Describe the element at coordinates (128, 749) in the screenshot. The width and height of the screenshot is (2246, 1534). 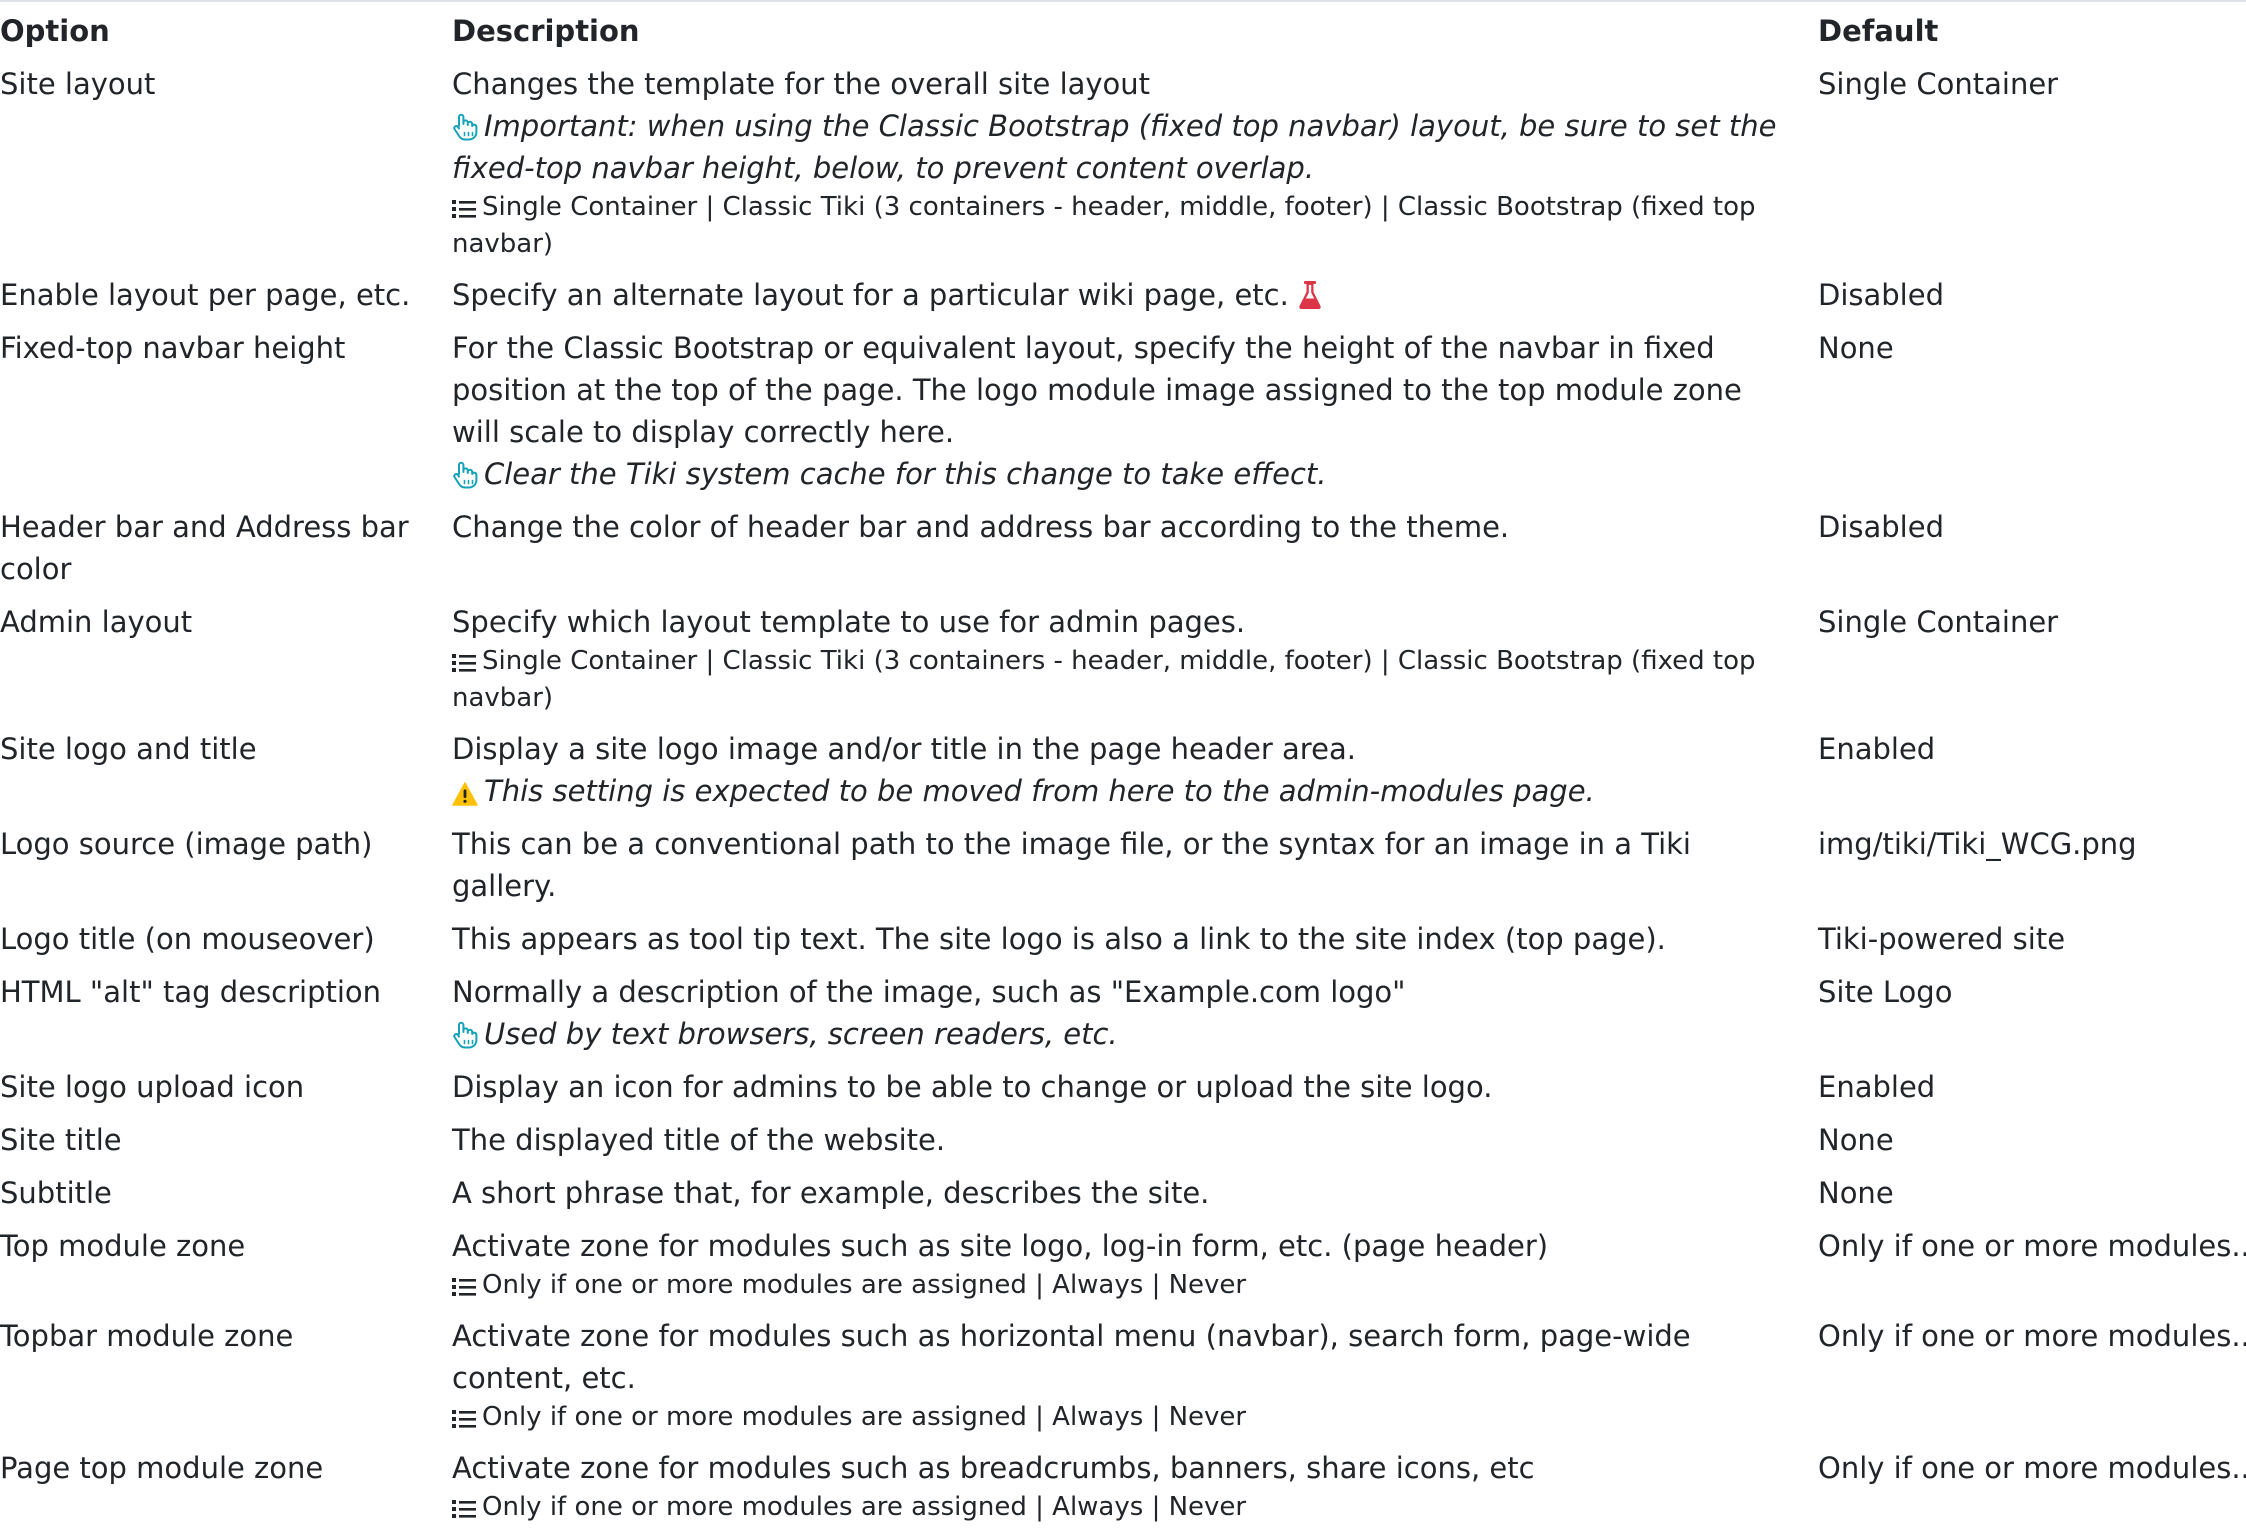
I see `option-cell: Site logo and title` at that location.